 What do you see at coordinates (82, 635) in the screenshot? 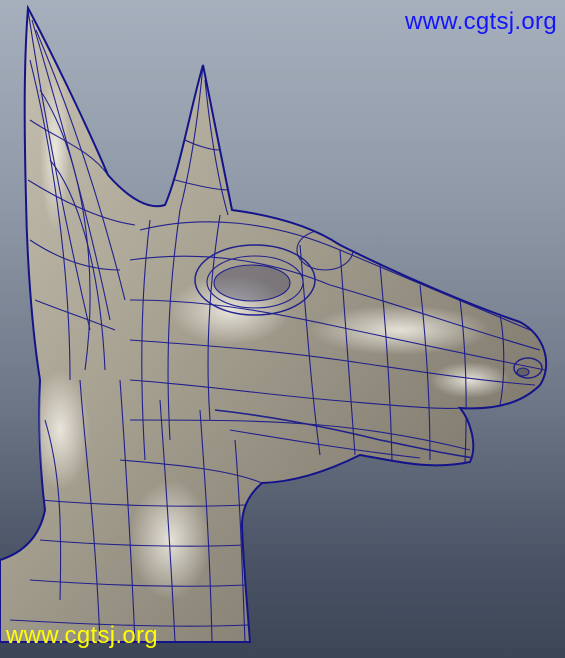
I see `watermark-bottom: www.cgtsj.org` at bounding box center [82, 635].